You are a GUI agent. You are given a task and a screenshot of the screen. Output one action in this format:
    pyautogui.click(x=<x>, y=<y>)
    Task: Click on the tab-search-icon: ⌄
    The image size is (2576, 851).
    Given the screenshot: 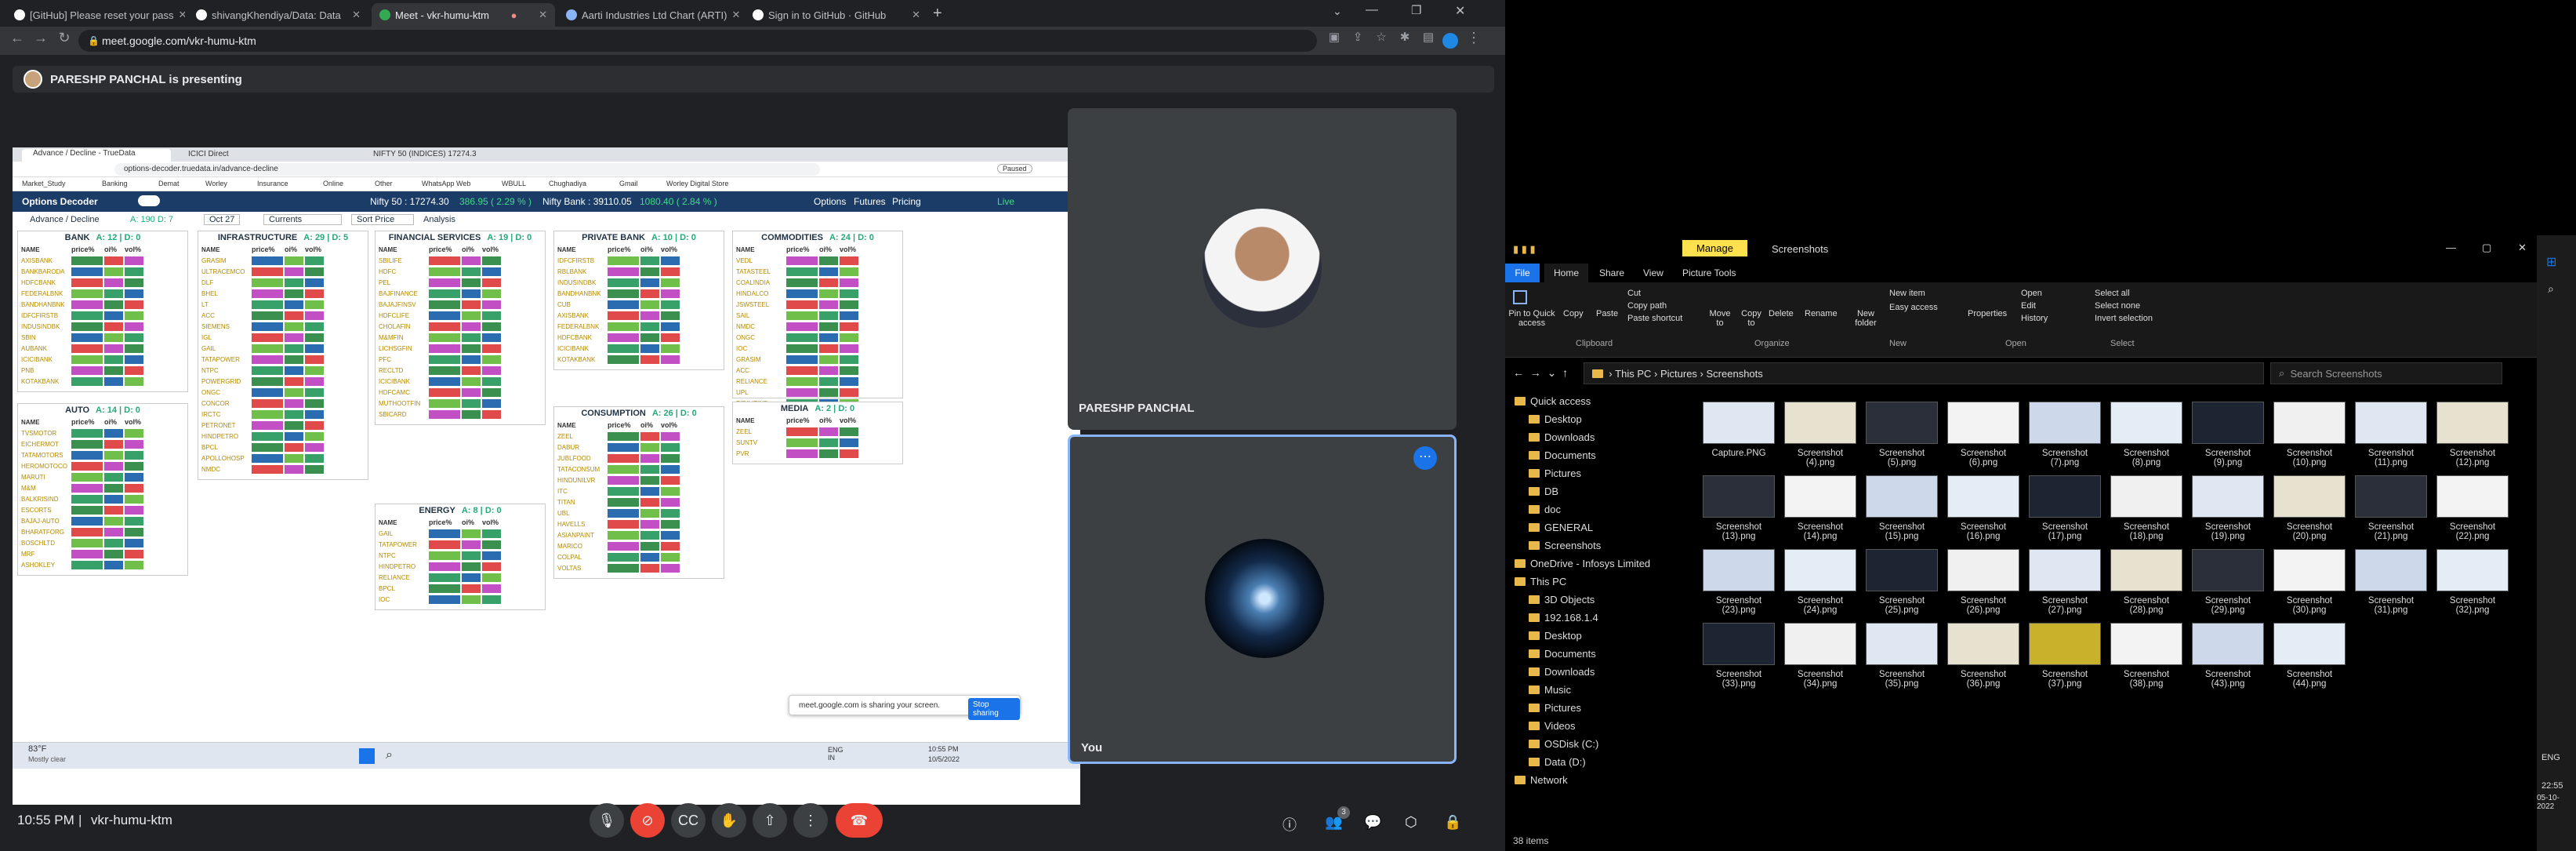 What is the action you would take?
    pyautogui.click(x=1338, y=11)
    